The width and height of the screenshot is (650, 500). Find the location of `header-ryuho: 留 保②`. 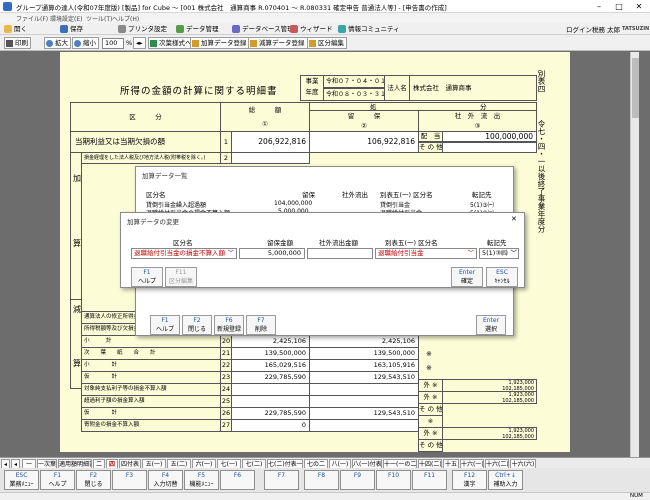

header-ryuho: 留 保② is located at coordinates (364, 121).